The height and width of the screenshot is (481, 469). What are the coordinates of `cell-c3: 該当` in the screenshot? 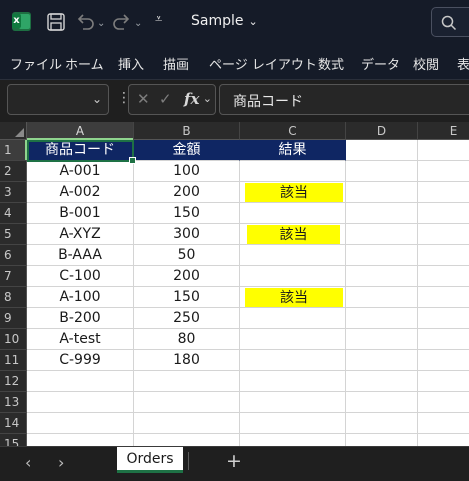 It's located at (293, 192).